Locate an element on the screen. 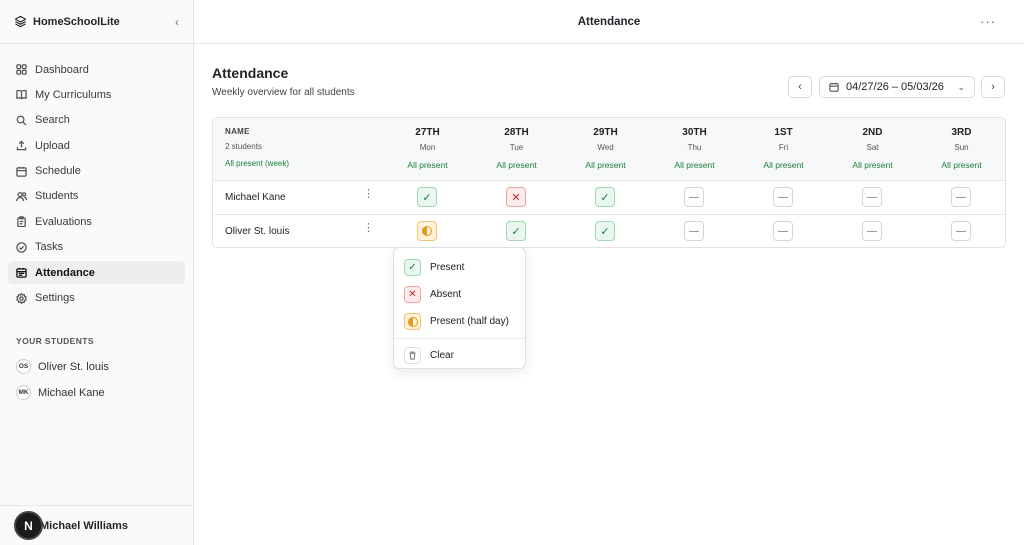  day-weekday: Wed is located at coordinates (605, 147).